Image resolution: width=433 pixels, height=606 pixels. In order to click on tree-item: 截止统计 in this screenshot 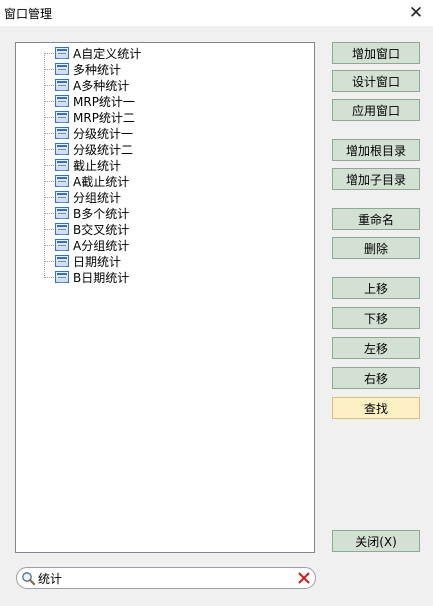, I will do `click(82, 165)`.